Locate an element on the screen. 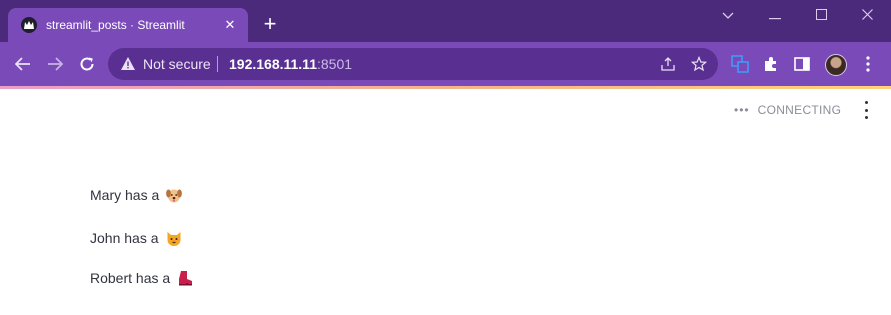 The height and width of the screenshot is (315, 891). post-text: Robert has a is located at coordinates (130, 278).